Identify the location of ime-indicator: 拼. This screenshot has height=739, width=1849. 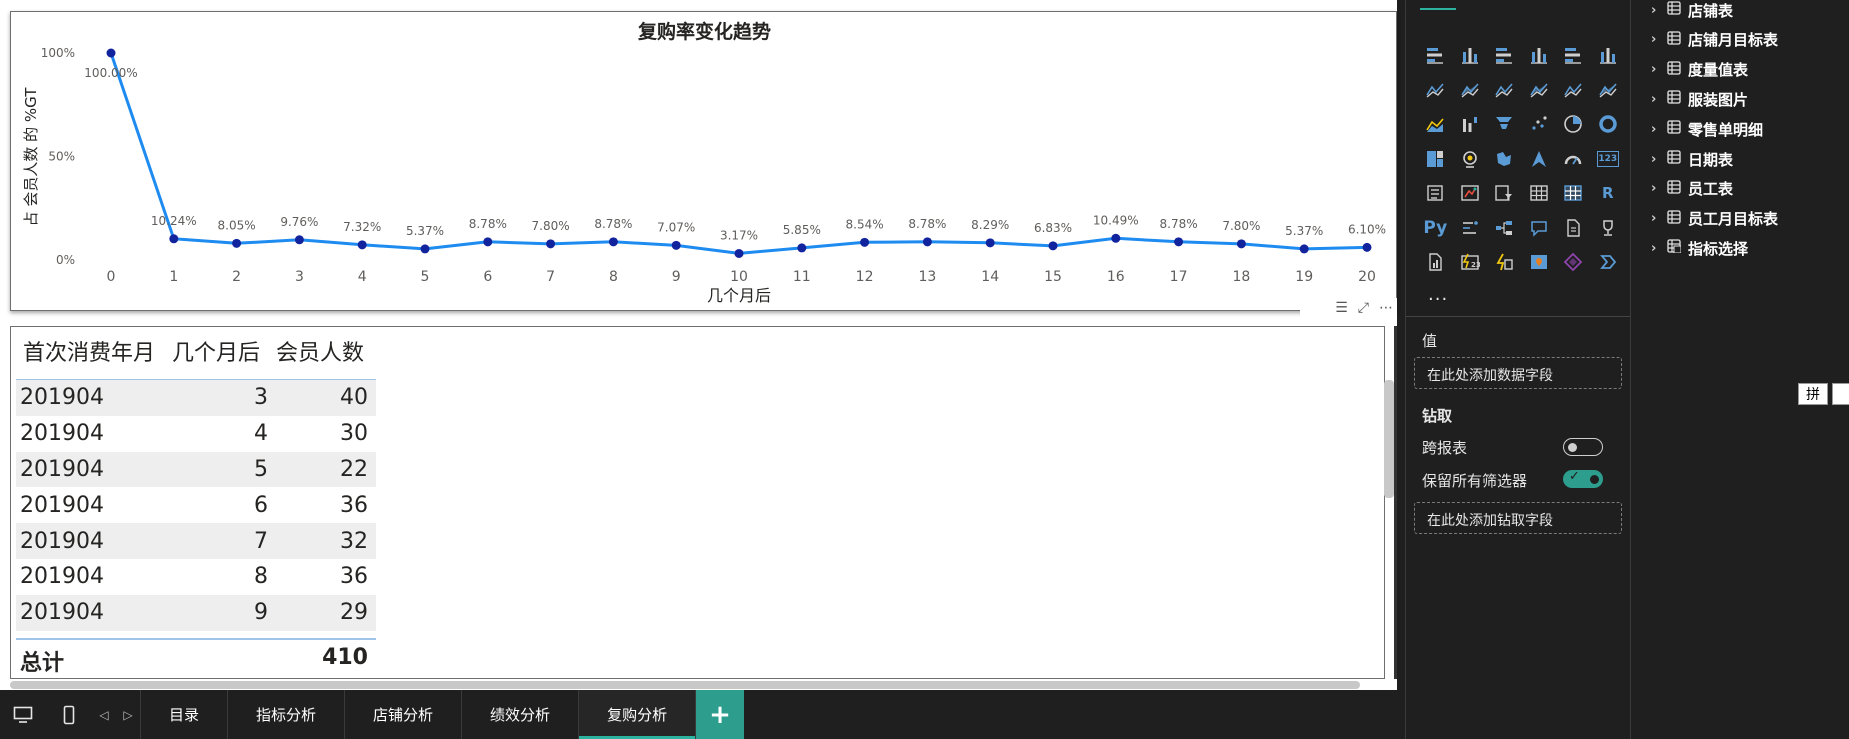
(1813, 394).